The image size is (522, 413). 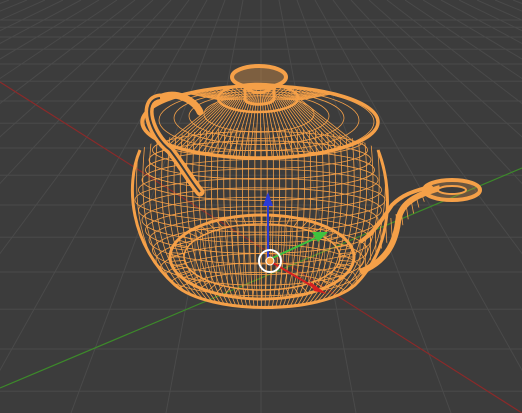 What do you see at coordinates (262, 257) in the screenshot?
I see `teapot-bottom-ring` at bounding box center [262, 257].